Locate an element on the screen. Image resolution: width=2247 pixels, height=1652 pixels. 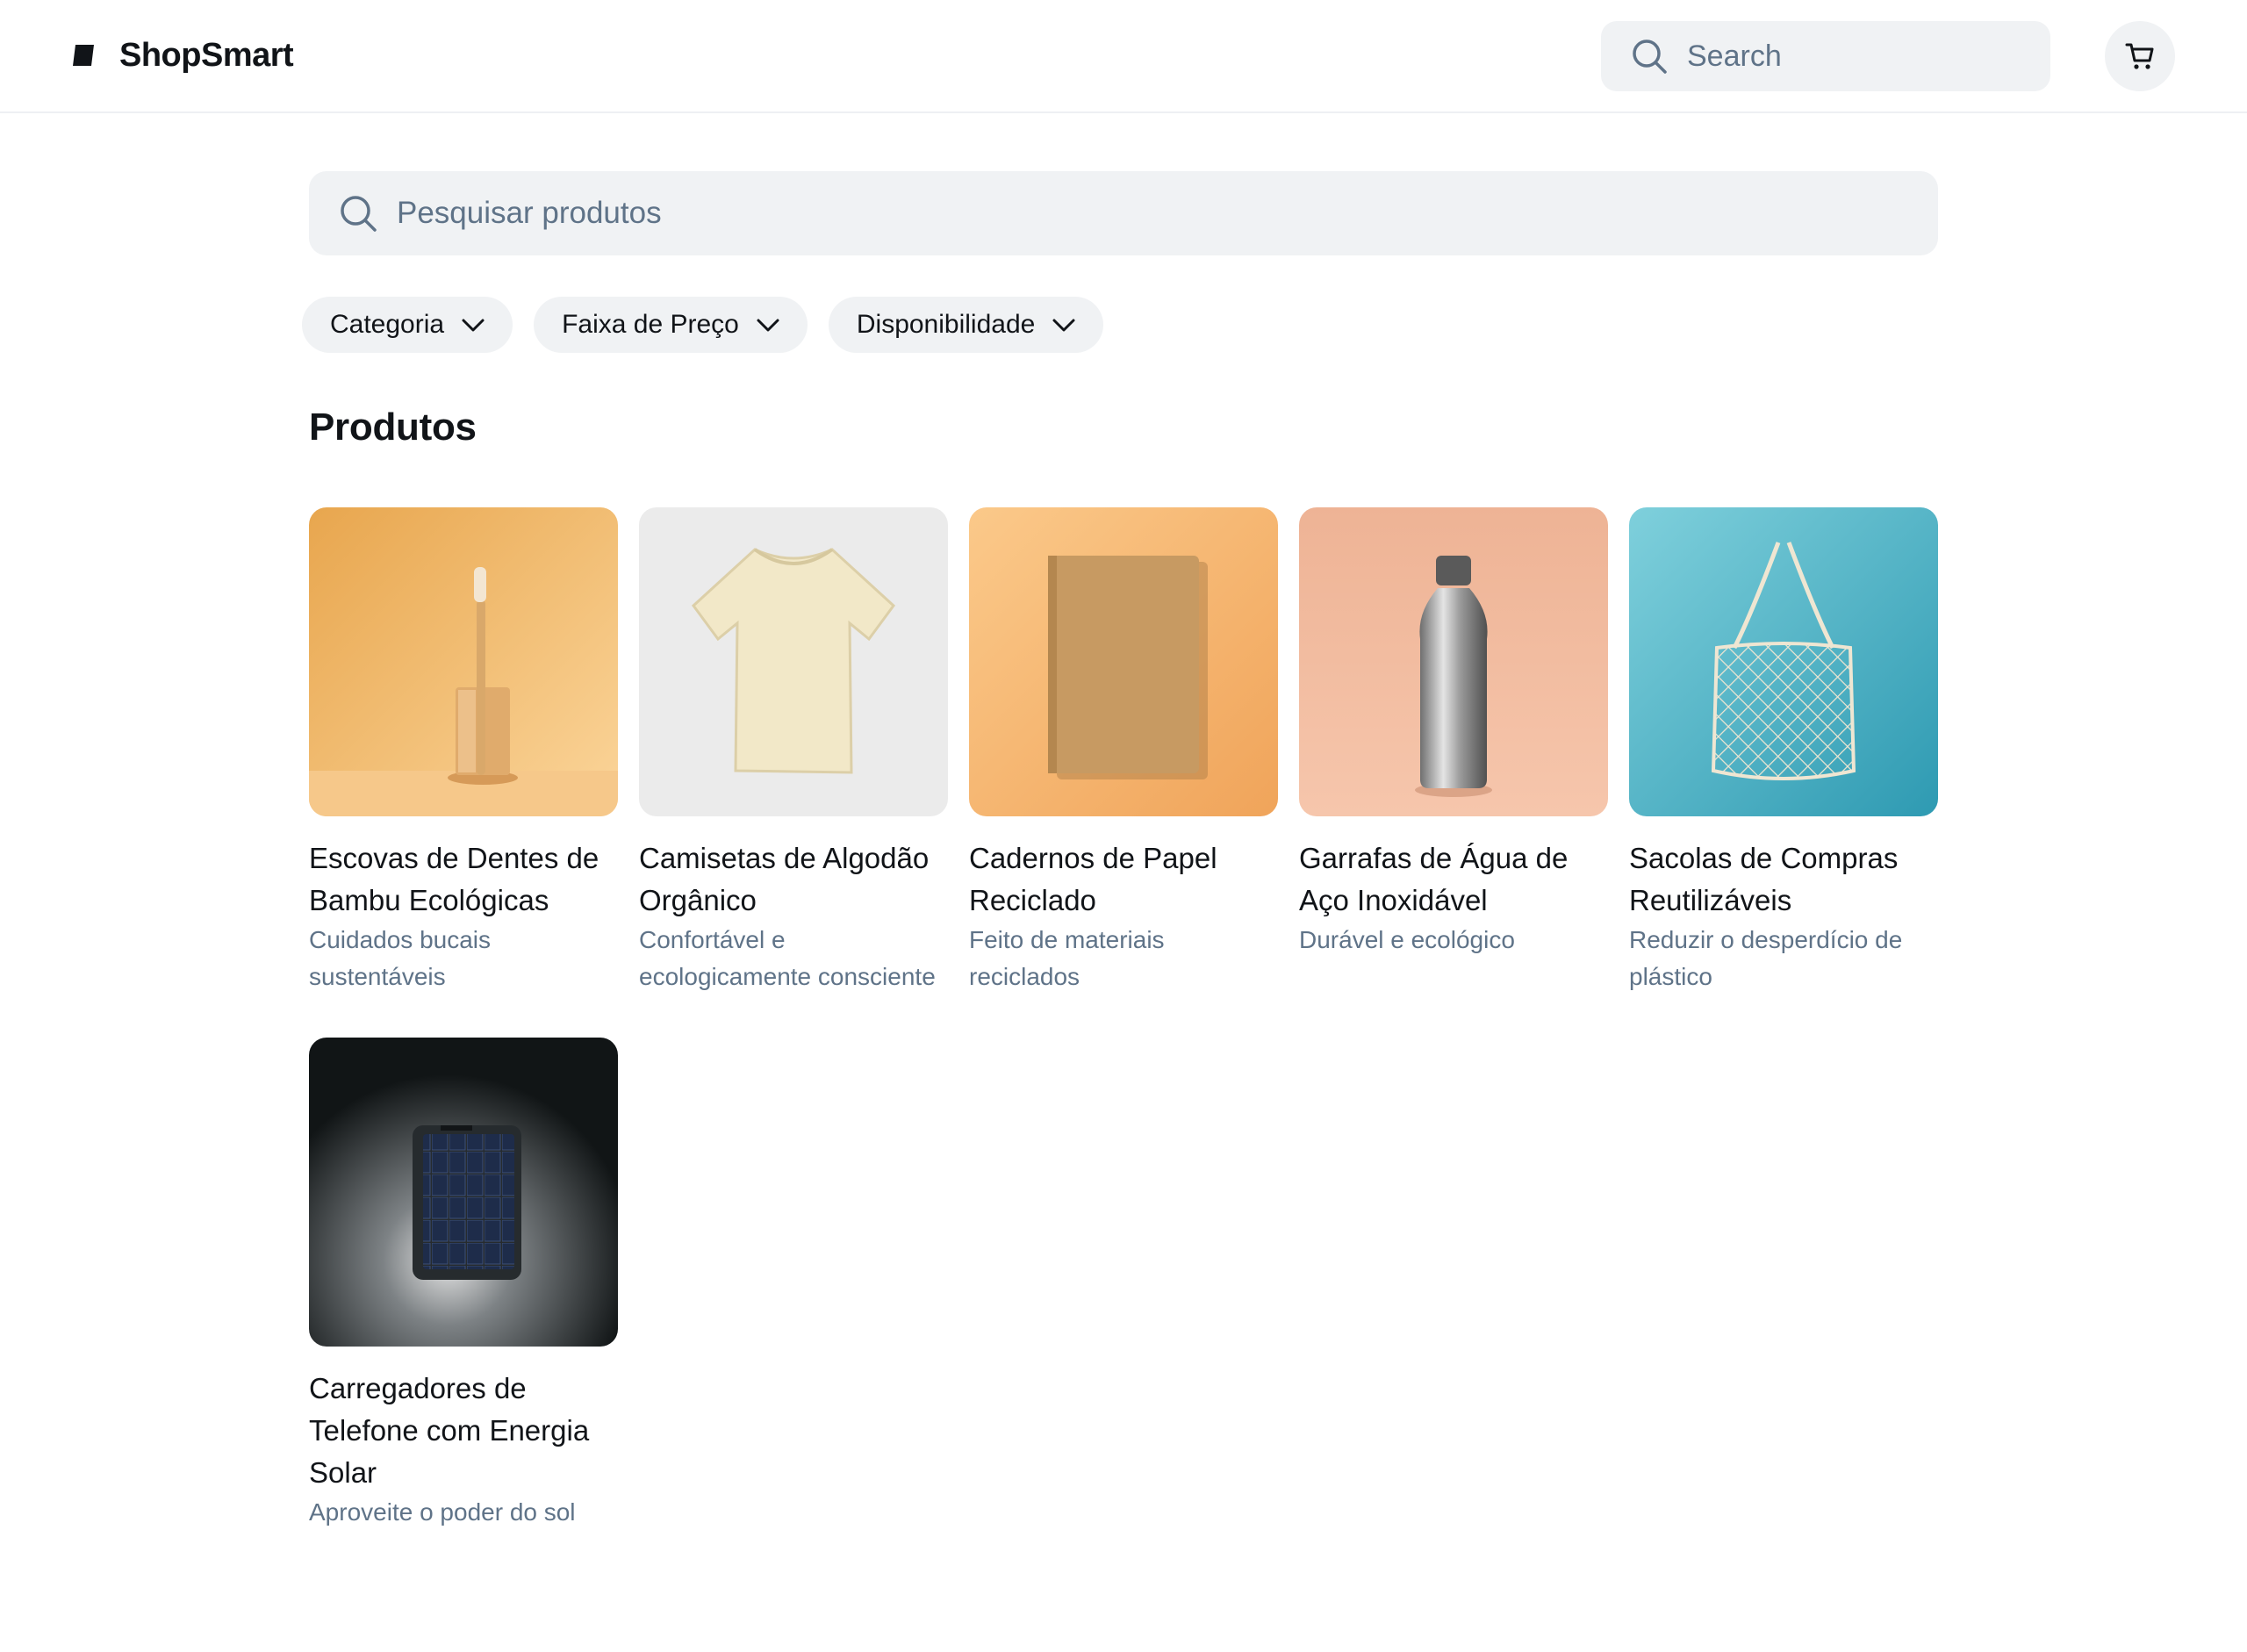
product-image-steel-bottle is located at coordinates (1453, 661).